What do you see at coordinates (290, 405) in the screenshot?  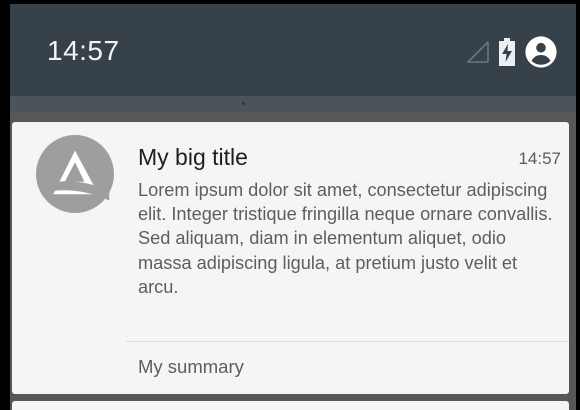 I see `next-notification-card` at bounding box center [290, 405].